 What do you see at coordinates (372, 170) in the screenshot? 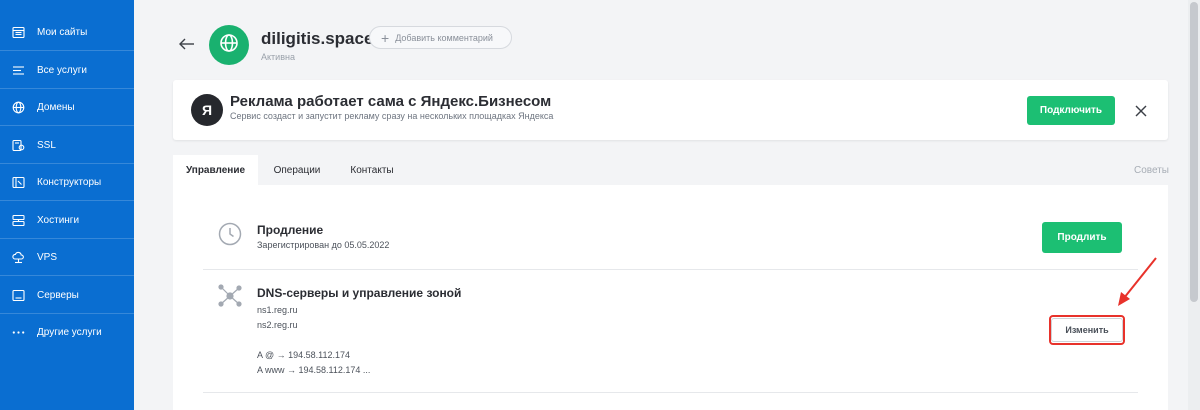
I see `tab-contacts: Контакты` at bounding box center [372, 170].